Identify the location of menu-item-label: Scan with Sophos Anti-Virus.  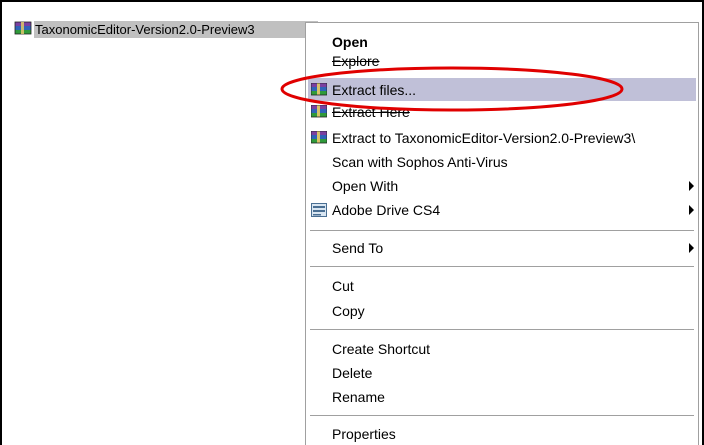
(420, 161).